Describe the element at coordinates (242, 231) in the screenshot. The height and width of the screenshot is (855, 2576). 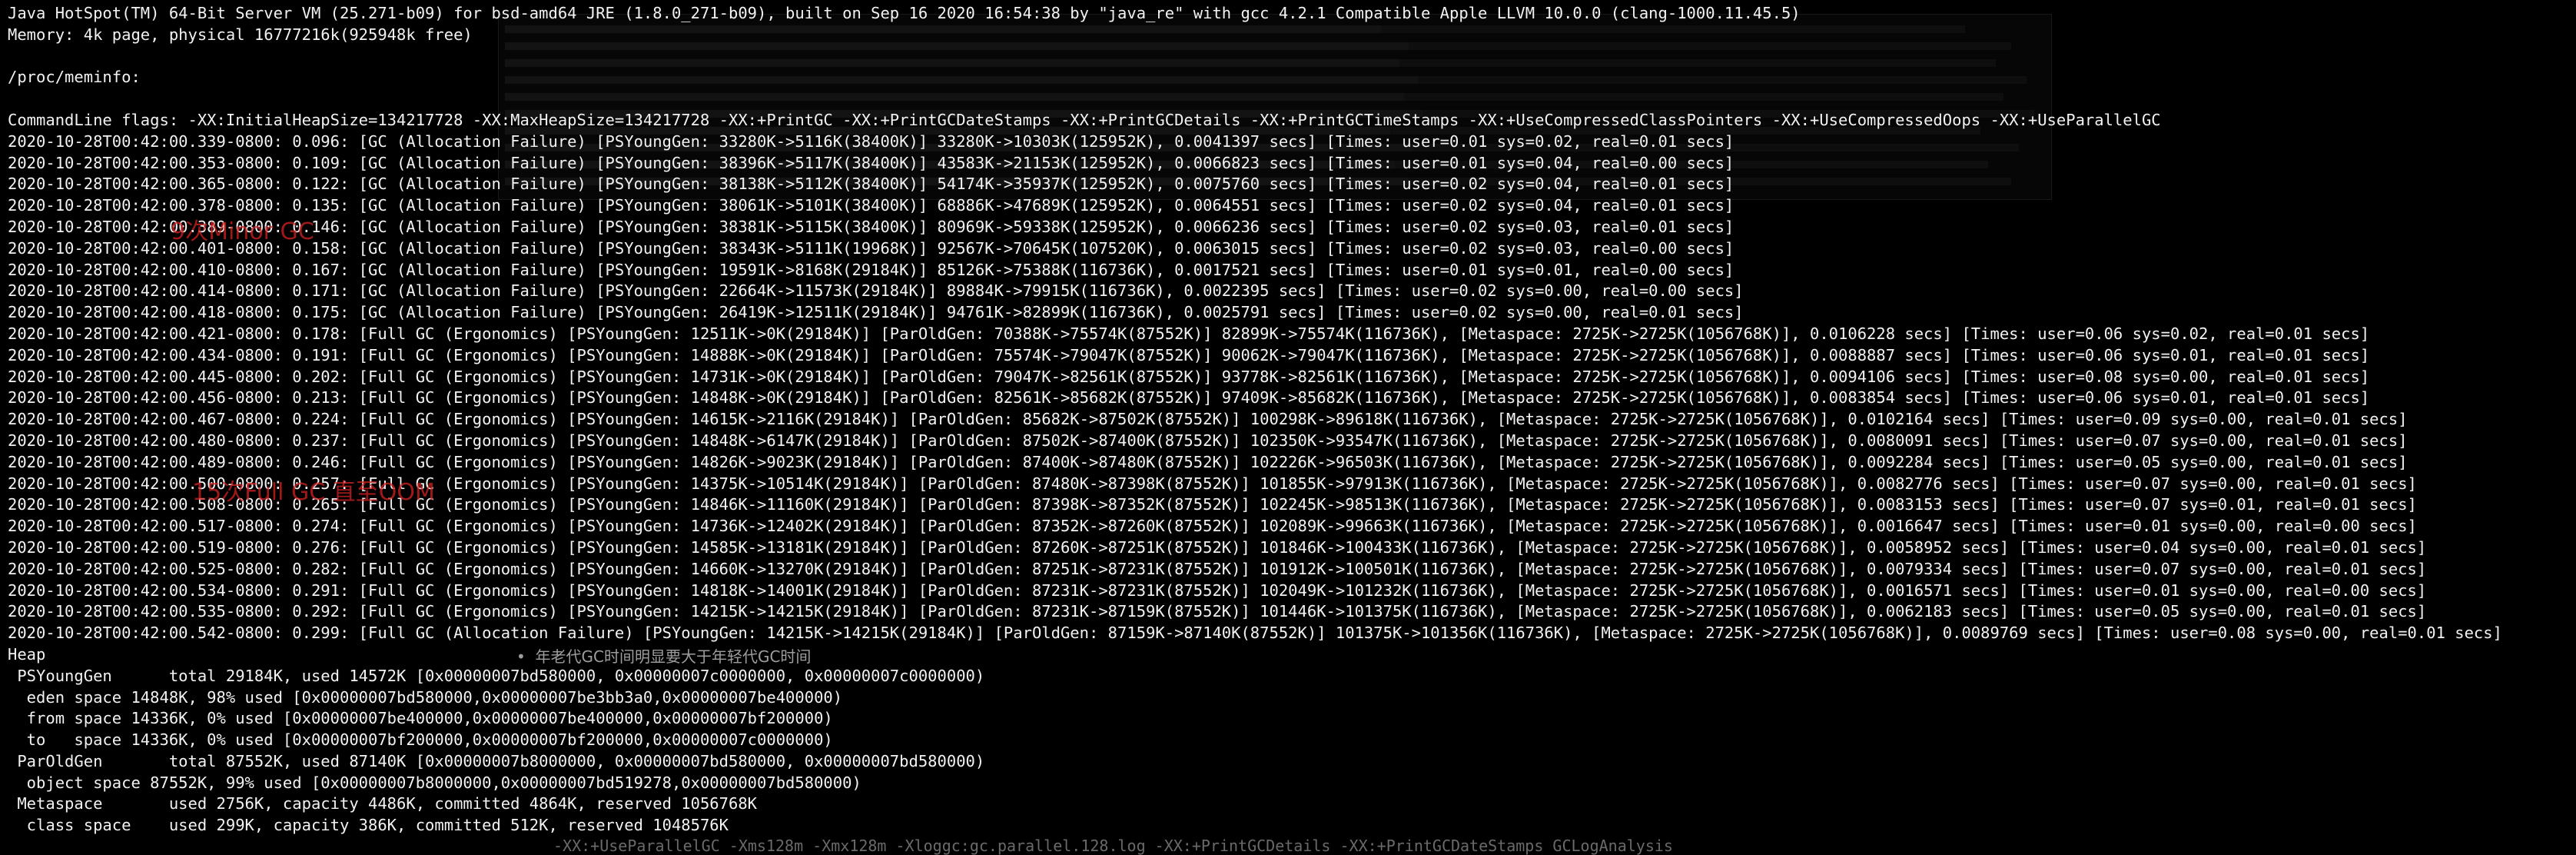
I see `minor-gc-annotation: 9次Minor GC` at that location.